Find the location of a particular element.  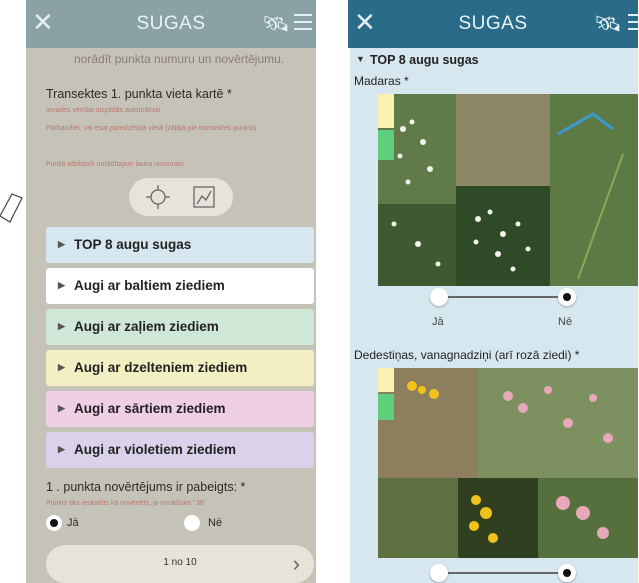

section-white-flowers: ▶ Augi ar baltiem ziediem is located at coordinates (180, 286).